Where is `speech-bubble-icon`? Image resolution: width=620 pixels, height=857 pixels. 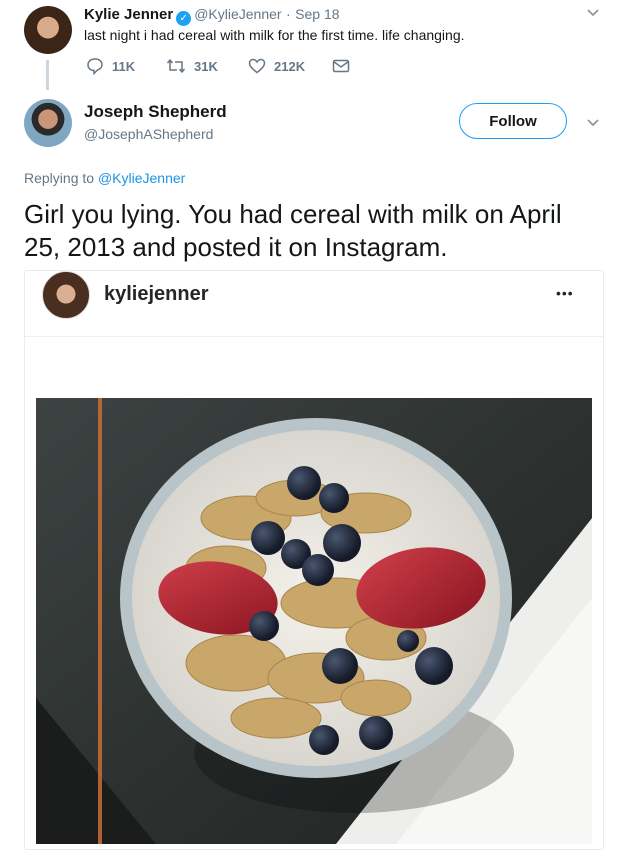 speech-bubble-icon is located at coordinates (95, 66).